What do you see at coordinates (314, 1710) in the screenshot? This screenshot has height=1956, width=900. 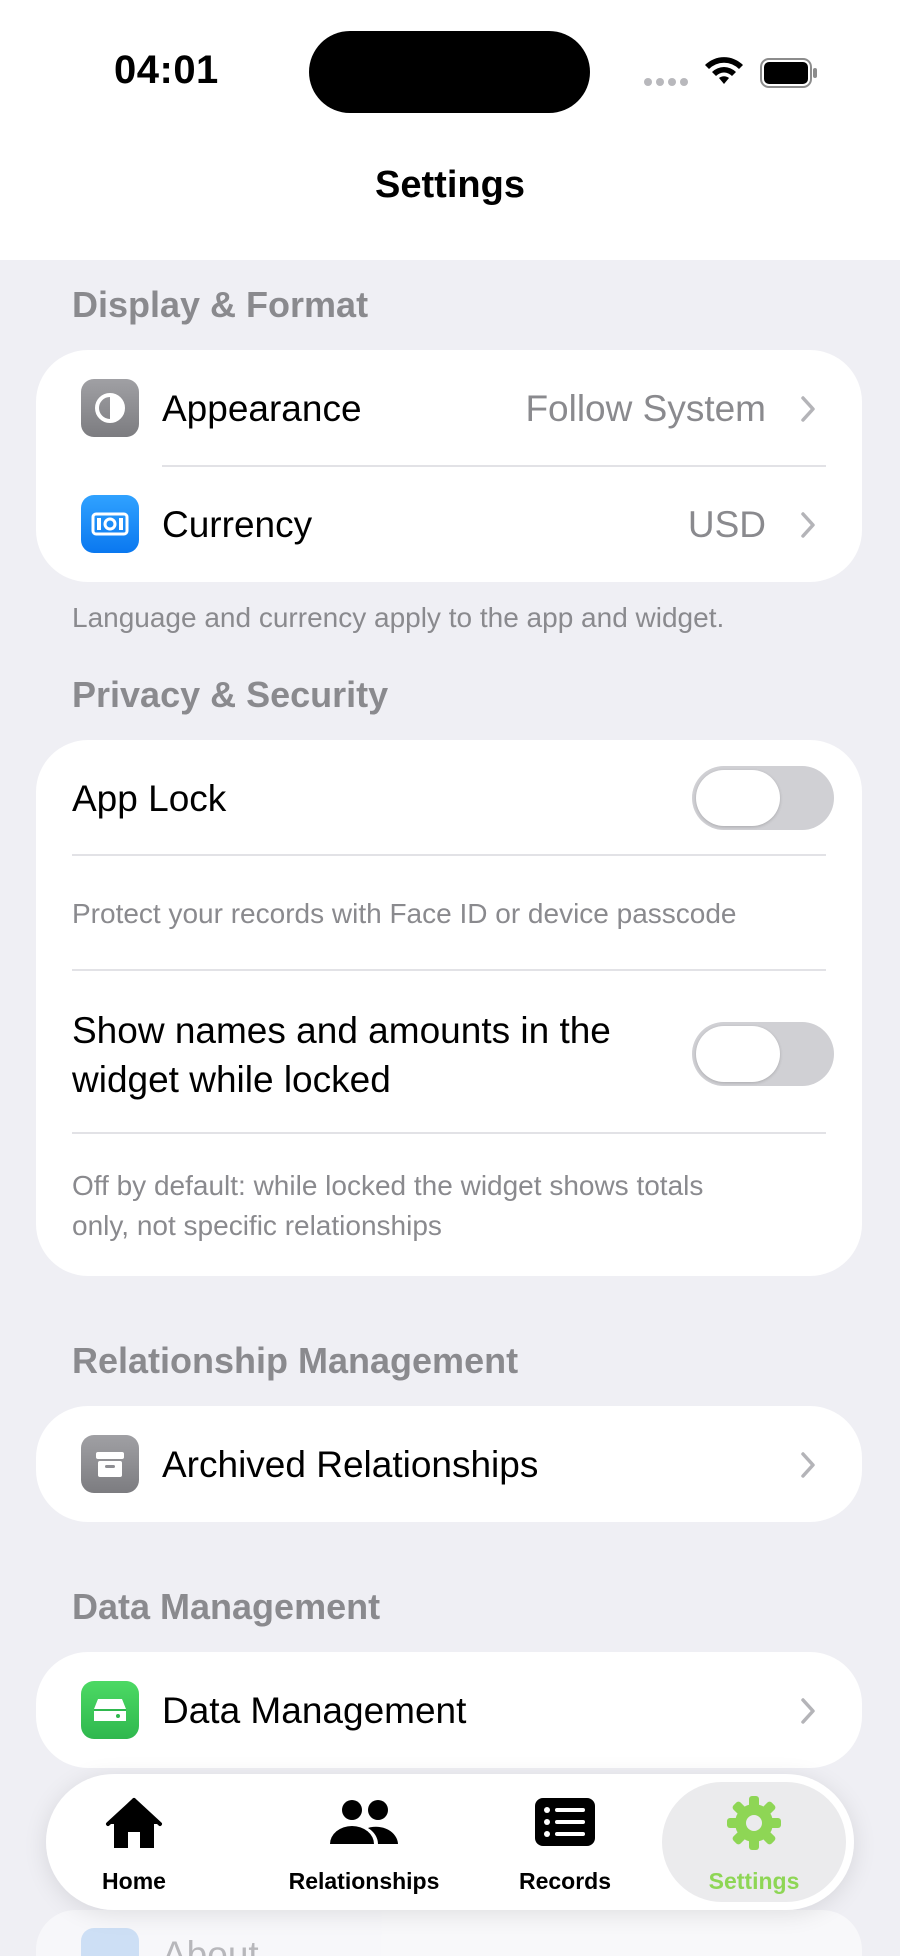 I see `data-management-label: Data Management` at bounding box center [314, 1710].